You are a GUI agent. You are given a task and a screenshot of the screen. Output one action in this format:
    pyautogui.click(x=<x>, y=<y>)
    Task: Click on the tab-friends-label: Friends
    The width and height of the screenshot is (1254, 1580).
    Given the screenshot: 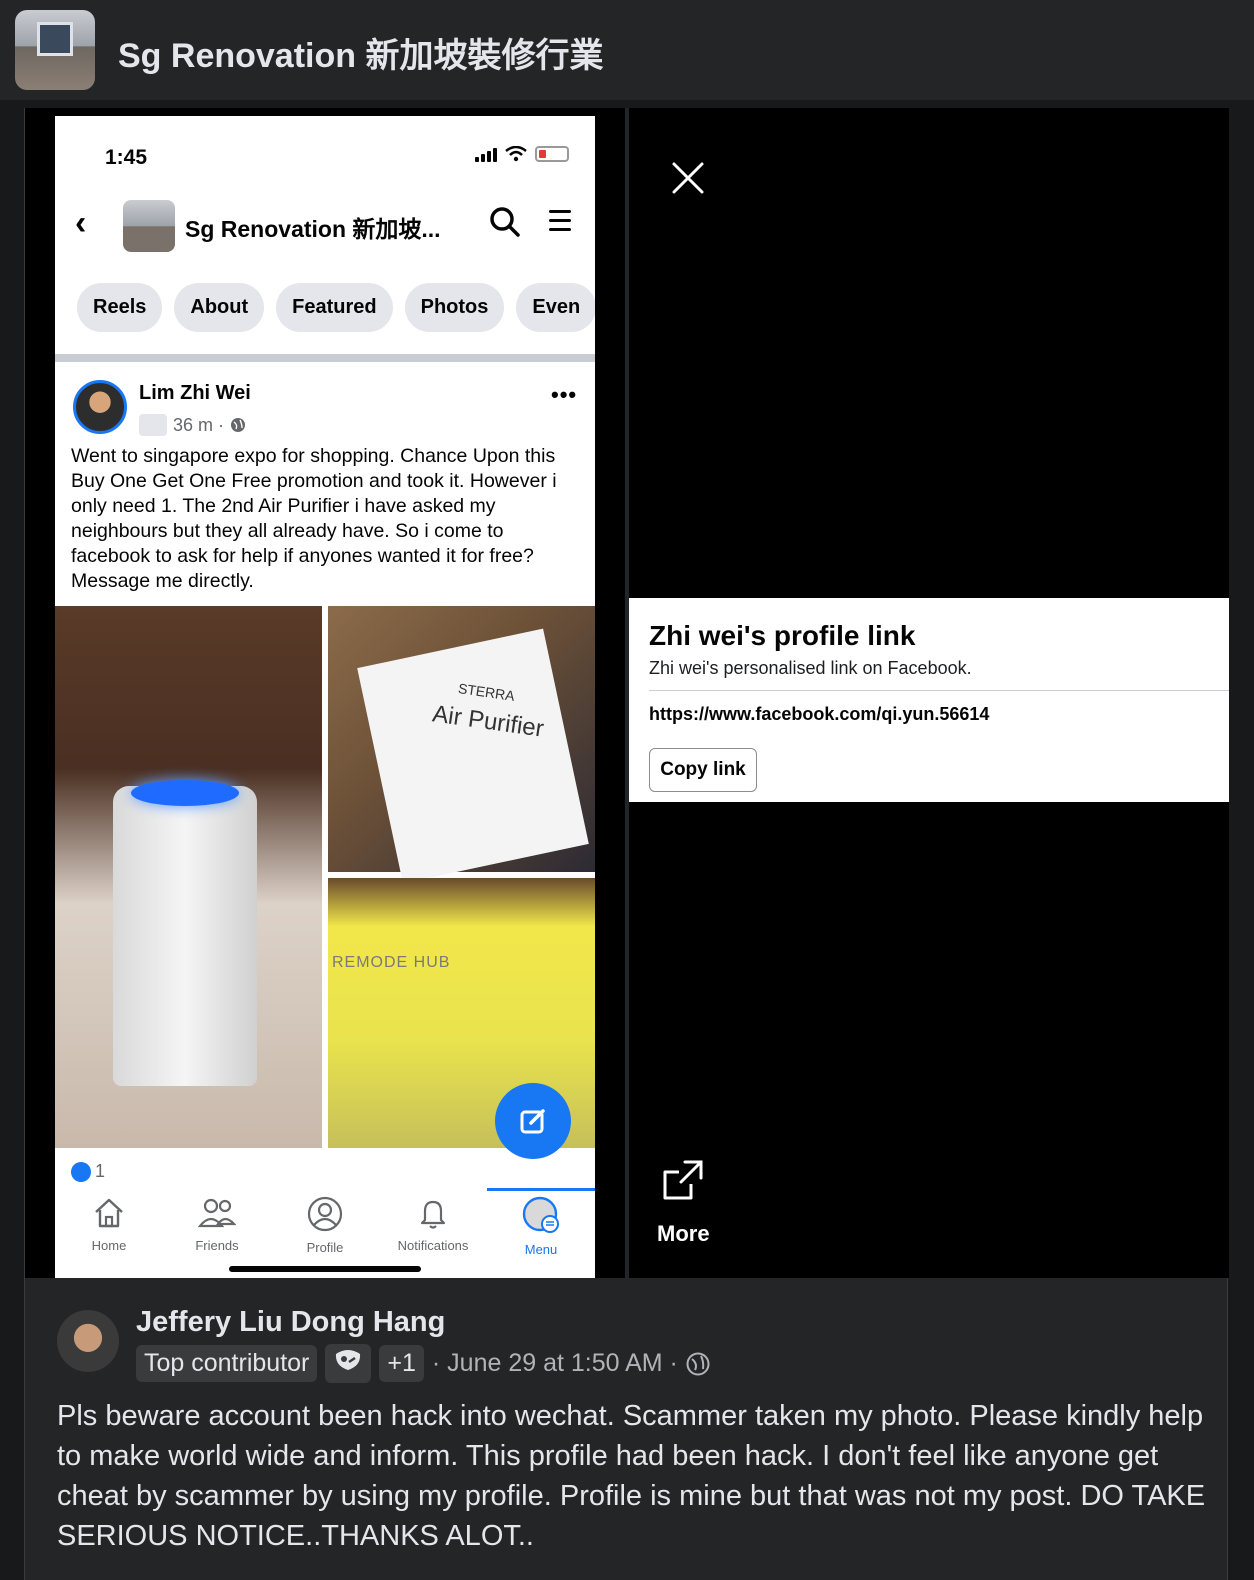 What is the action you would take?
    pyautogui.click(x=217, y=1245)
    